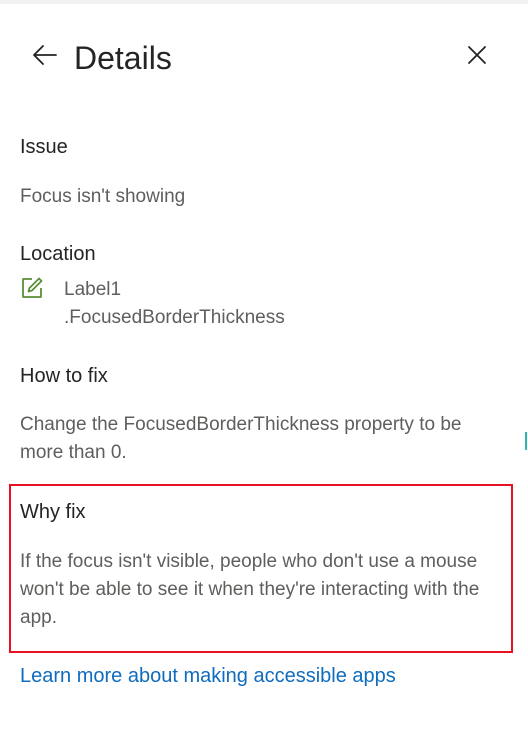 Image resolution: width=528 pixels, height=748 pixels. What do you see at coordinates (264, 2) in the screenshot?
I see `top-divider` at bounding box center [264, 2].